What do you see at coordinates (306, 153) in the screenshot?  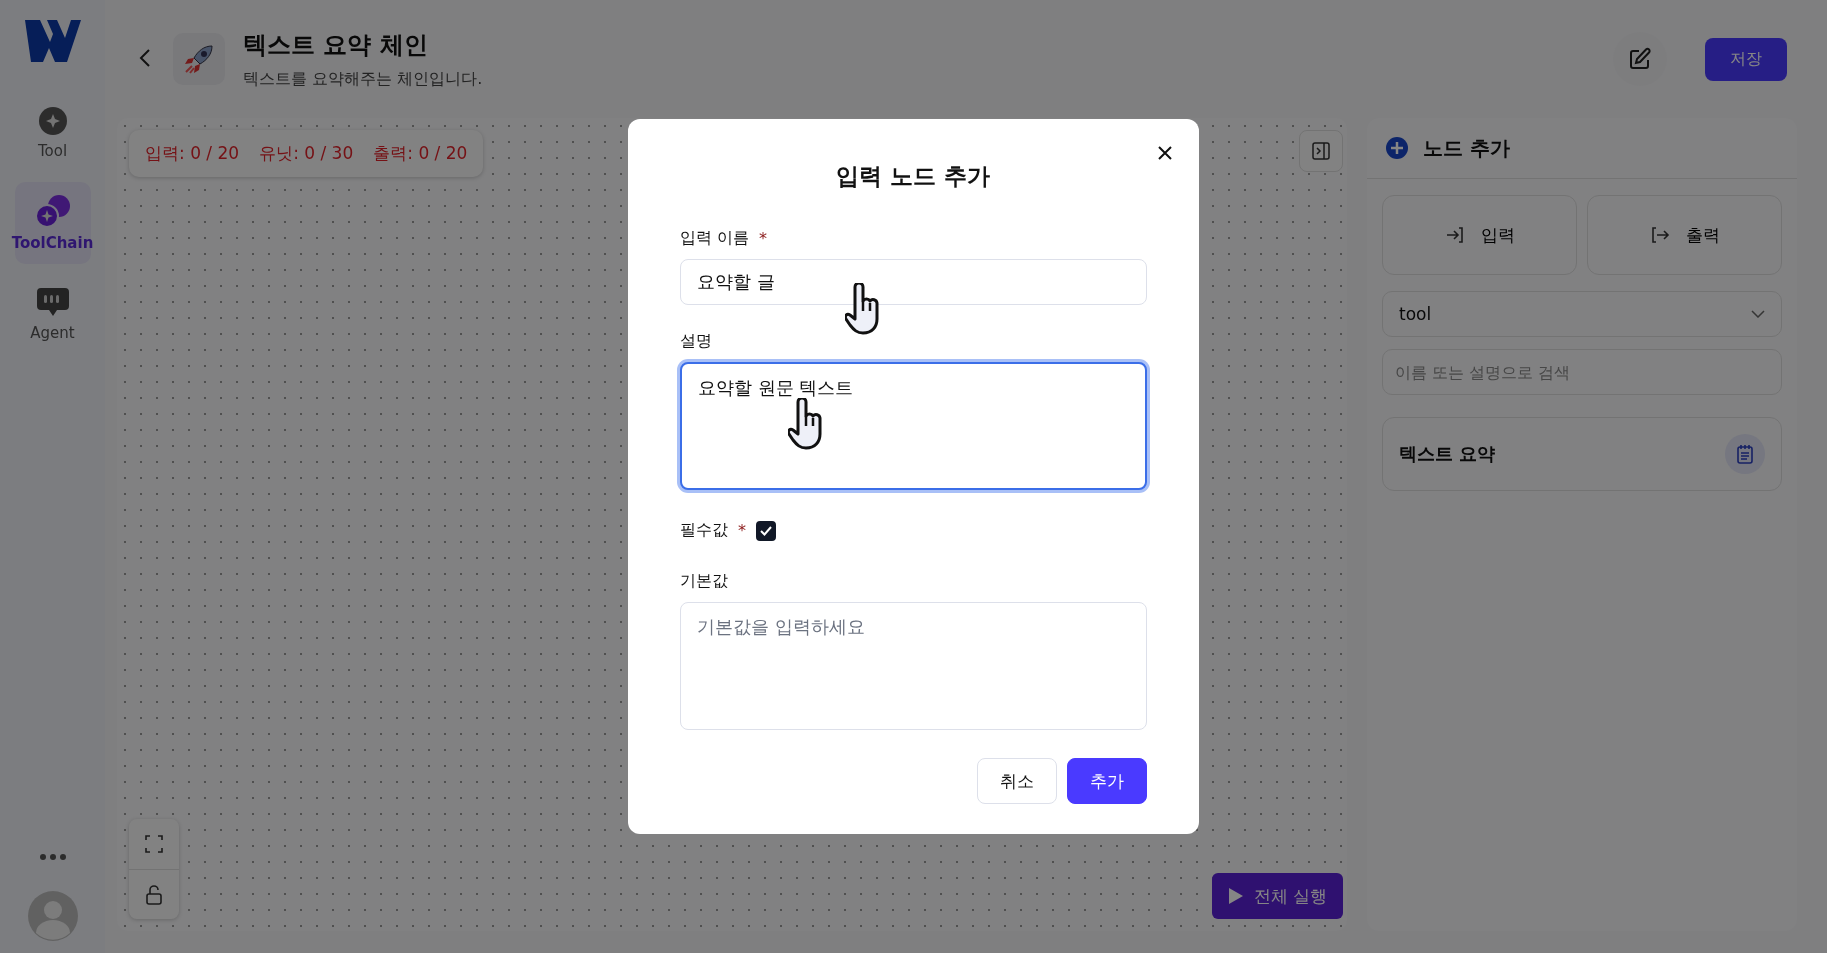 I see `node-count: 유닛: 0 / 30` at bounding box center [306, 153].